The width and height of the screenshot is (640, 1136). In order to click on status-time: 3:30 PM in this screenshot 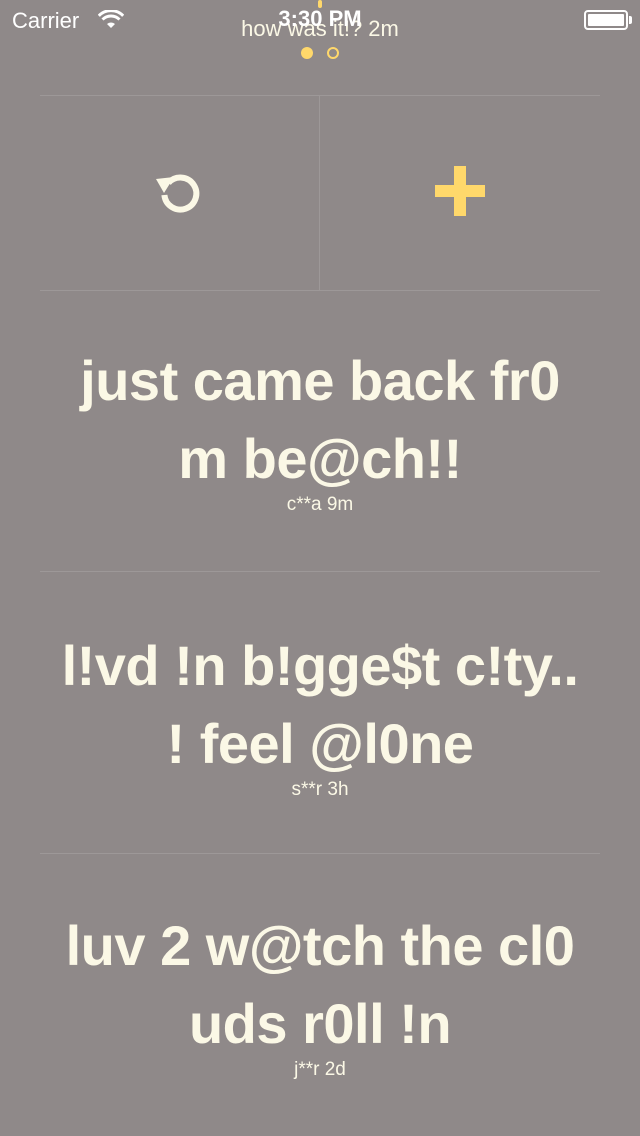, I will do `click(320, 18)`.